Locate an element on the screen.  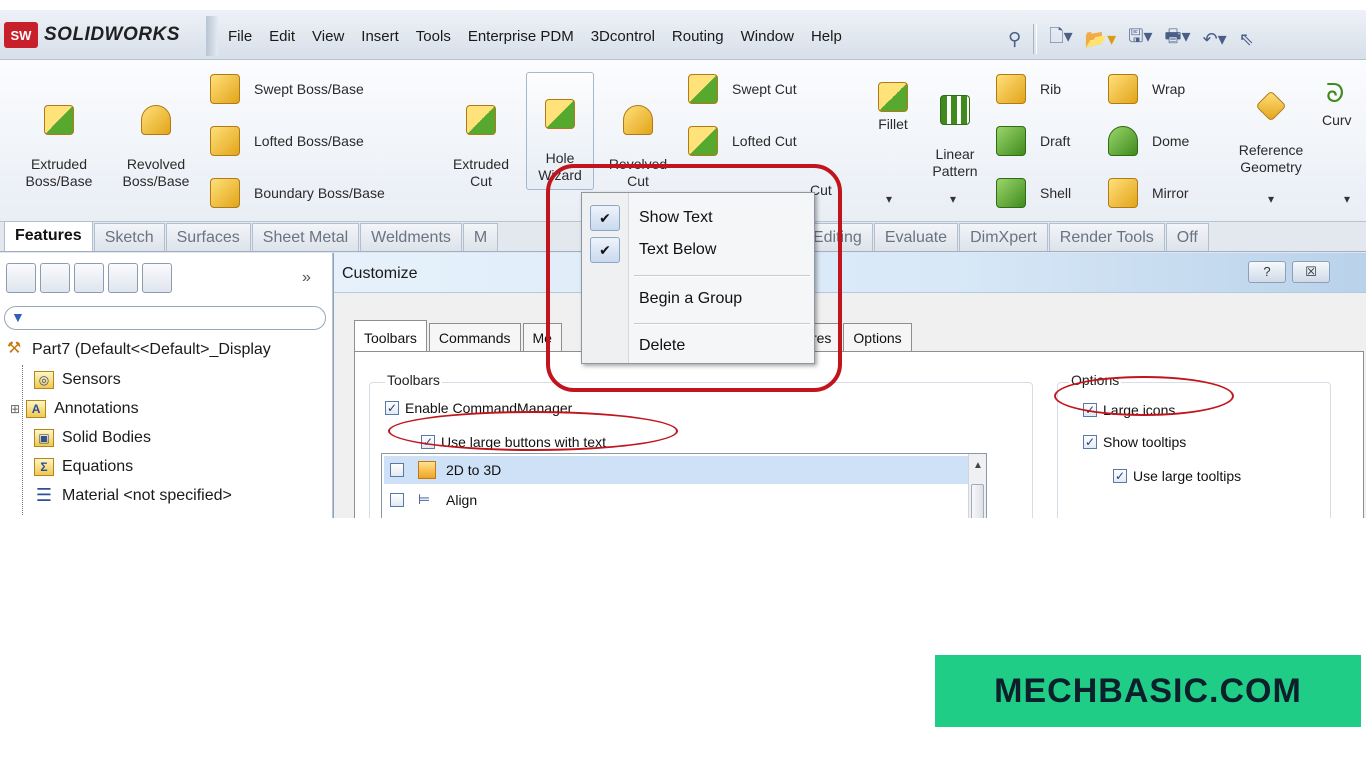
curves-dropdown-icon: ▾ is located at coordinates (1347, 199).